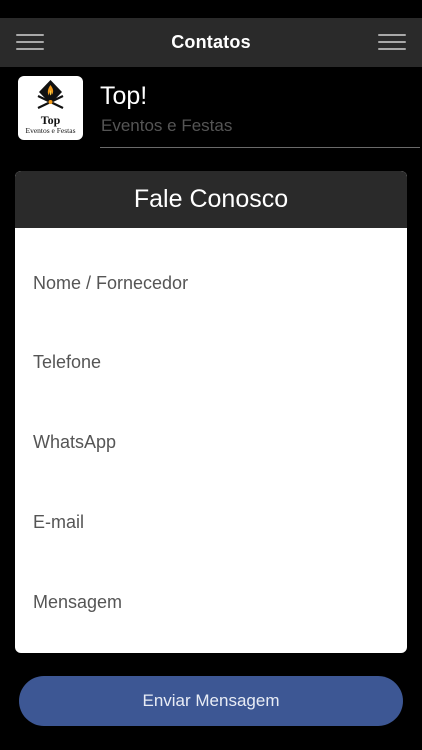 The width and height of the screenshot is (422, 750). Describe the element at coordinates (211, 522) in the screenshot. I see `email-field: E-mail` at that location.